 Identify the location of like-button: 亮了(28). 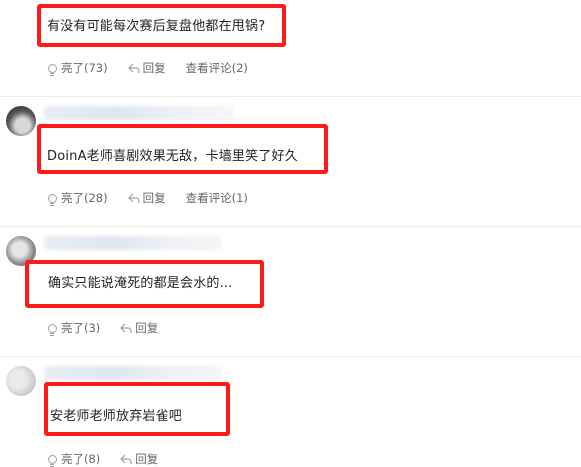
(77, 198).